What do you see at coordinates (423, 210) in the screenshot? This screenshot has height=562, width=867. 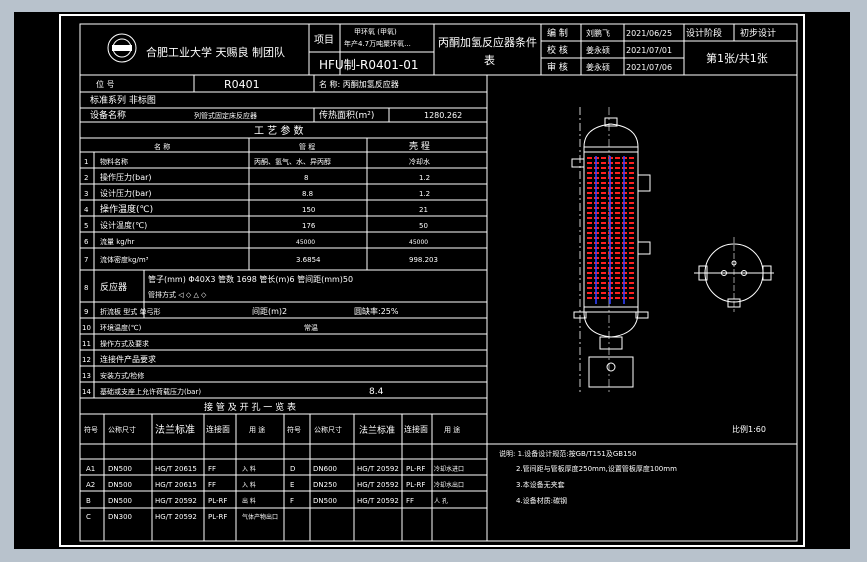 I see `param-row-shell: 21` at bounding box center [423, 210].